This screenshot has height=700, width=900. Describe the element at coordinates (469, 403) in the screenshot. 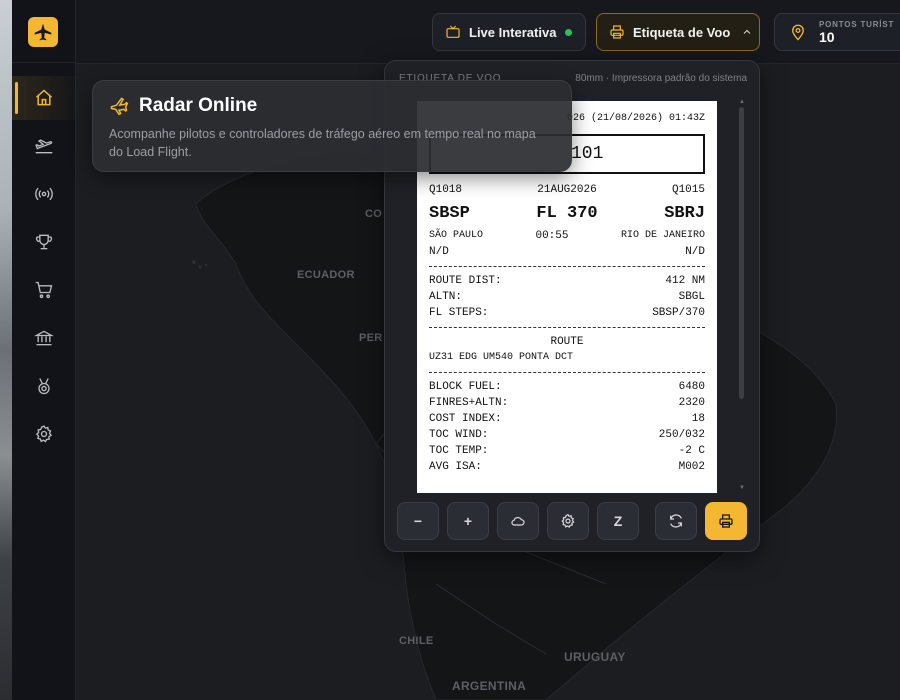

I see `detail-key: FINRES+ALTN:` at that location.